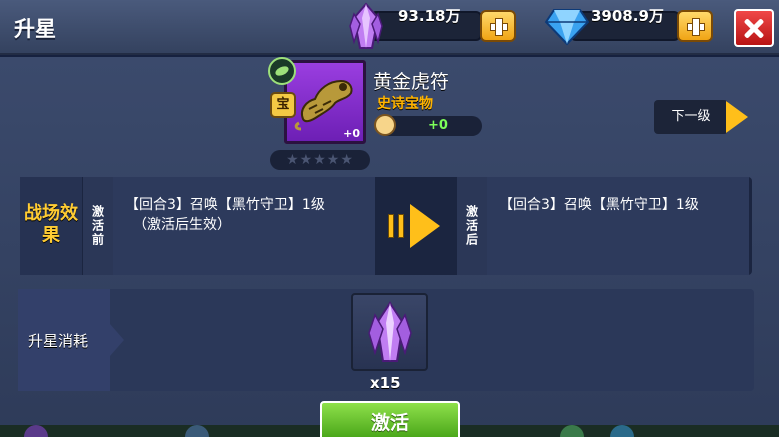 The image size is (779, 437). Describe the element at coordinates (225, 205) in the screenshot. I see `effect-before-text: 【回合3】召唤【黑竹守卫】1级` at that location.